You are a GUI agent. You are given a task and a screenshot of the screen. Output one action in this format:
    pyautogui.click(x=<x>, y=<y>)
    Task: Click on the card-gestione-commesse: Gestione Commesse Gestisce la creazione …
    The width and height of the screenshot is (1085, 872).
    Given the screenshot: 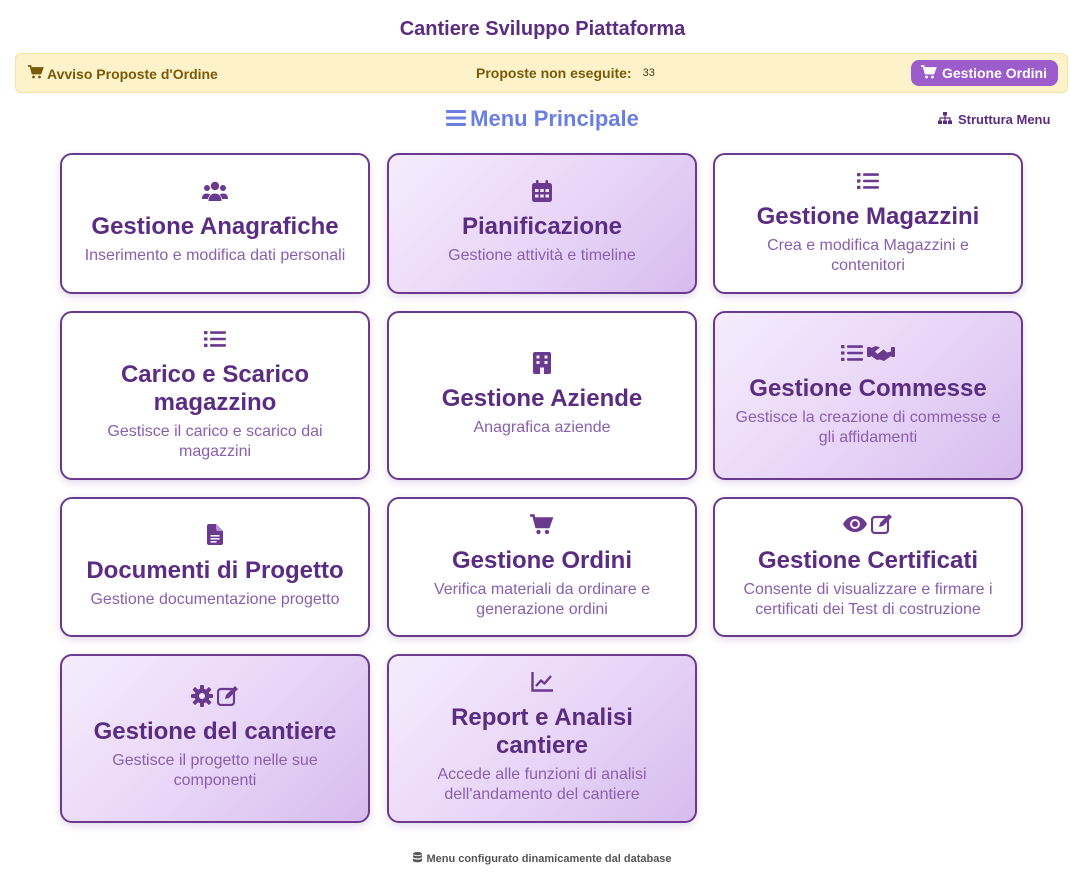 What is the action you would take?
    pyautogui.click(x=868, y=395)
    